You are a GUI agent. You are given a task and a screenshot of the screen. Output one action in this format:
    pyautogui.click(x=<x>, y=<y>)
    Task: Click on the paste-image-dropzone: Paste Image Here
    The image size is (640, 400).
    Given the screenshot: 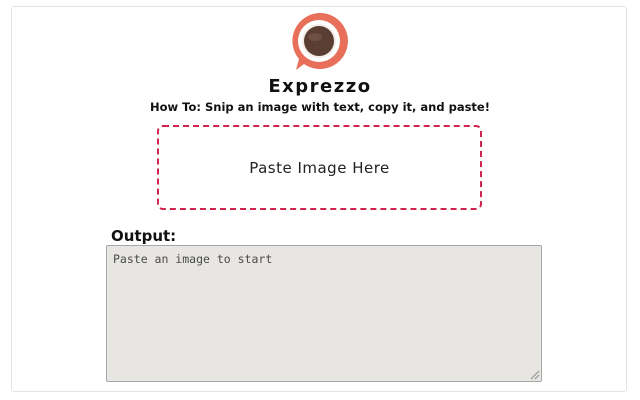 What is the action you would take?
    pyautogui.click(x=319, y=167)
    